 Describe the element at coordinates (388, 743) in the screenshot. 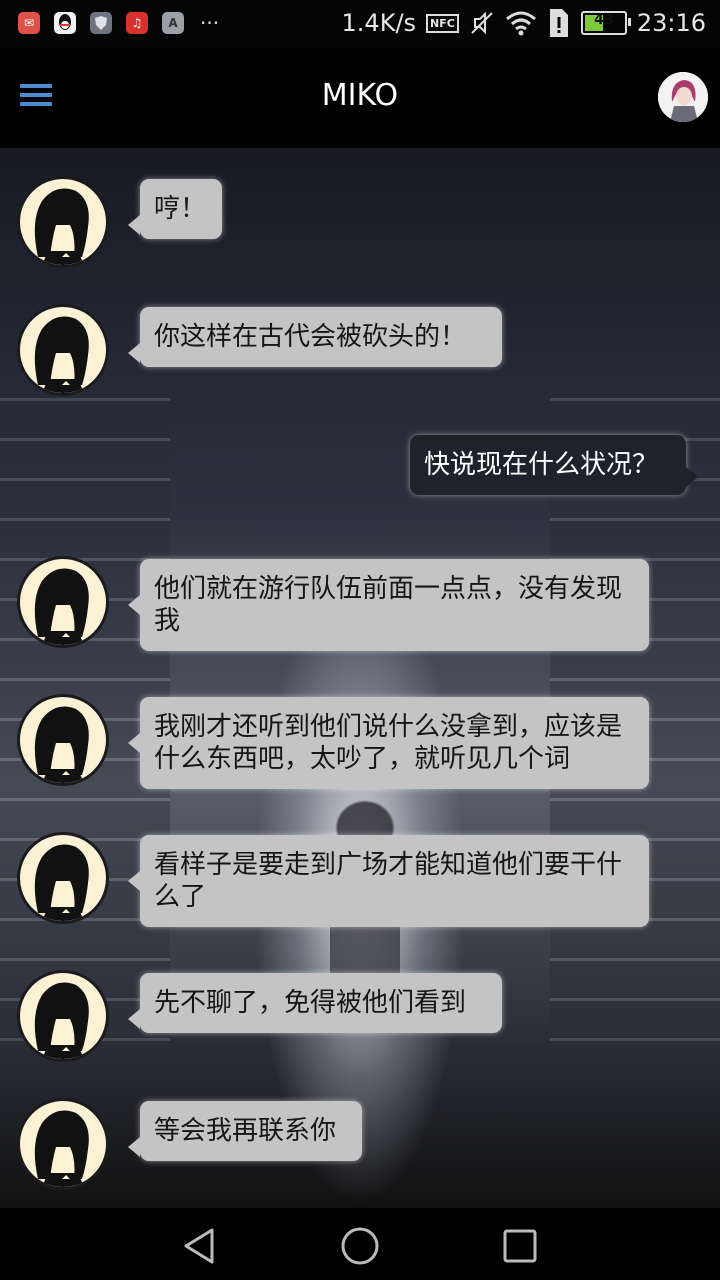

I see `message-bubble: 我刚才还听到他们说什么没拿到，应该是什么东西吧，太吵了，就听见几个词` at that location.